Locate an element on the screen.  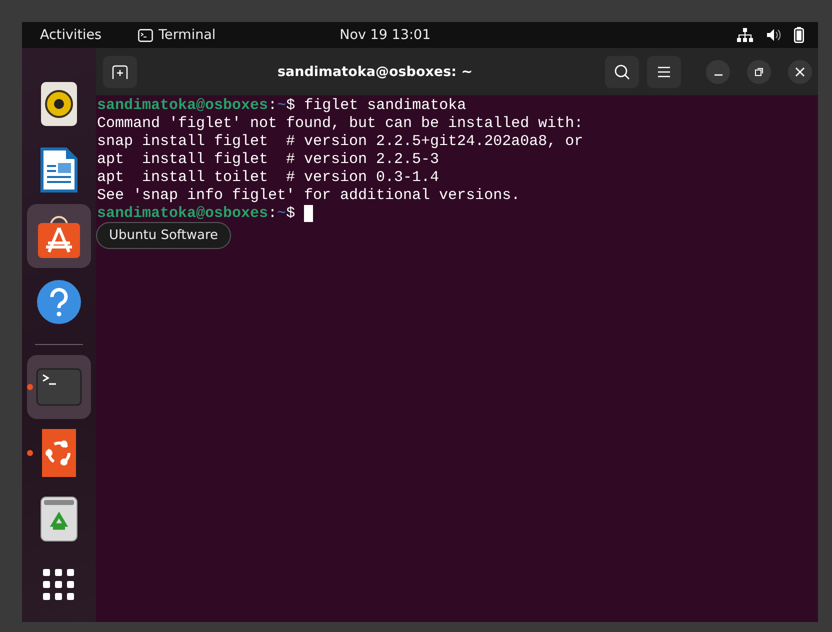
search-icon is located at coordinates (622, 72).